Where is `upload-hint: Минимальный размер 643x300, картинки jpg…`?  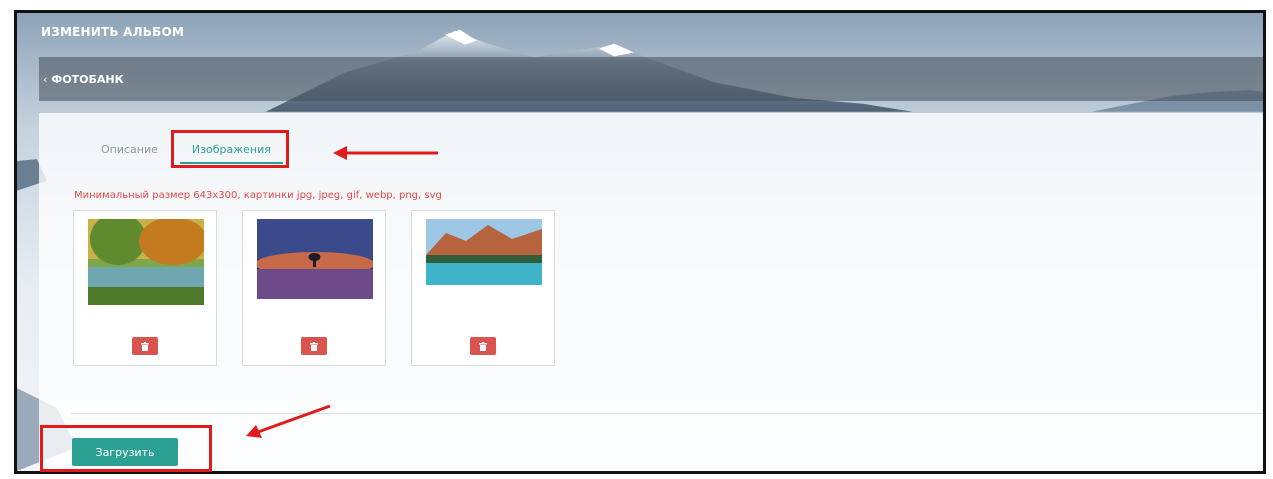 upload-hint: Минимальный размер 643x300, картинки jpg… is located at coordinates (258, 195).